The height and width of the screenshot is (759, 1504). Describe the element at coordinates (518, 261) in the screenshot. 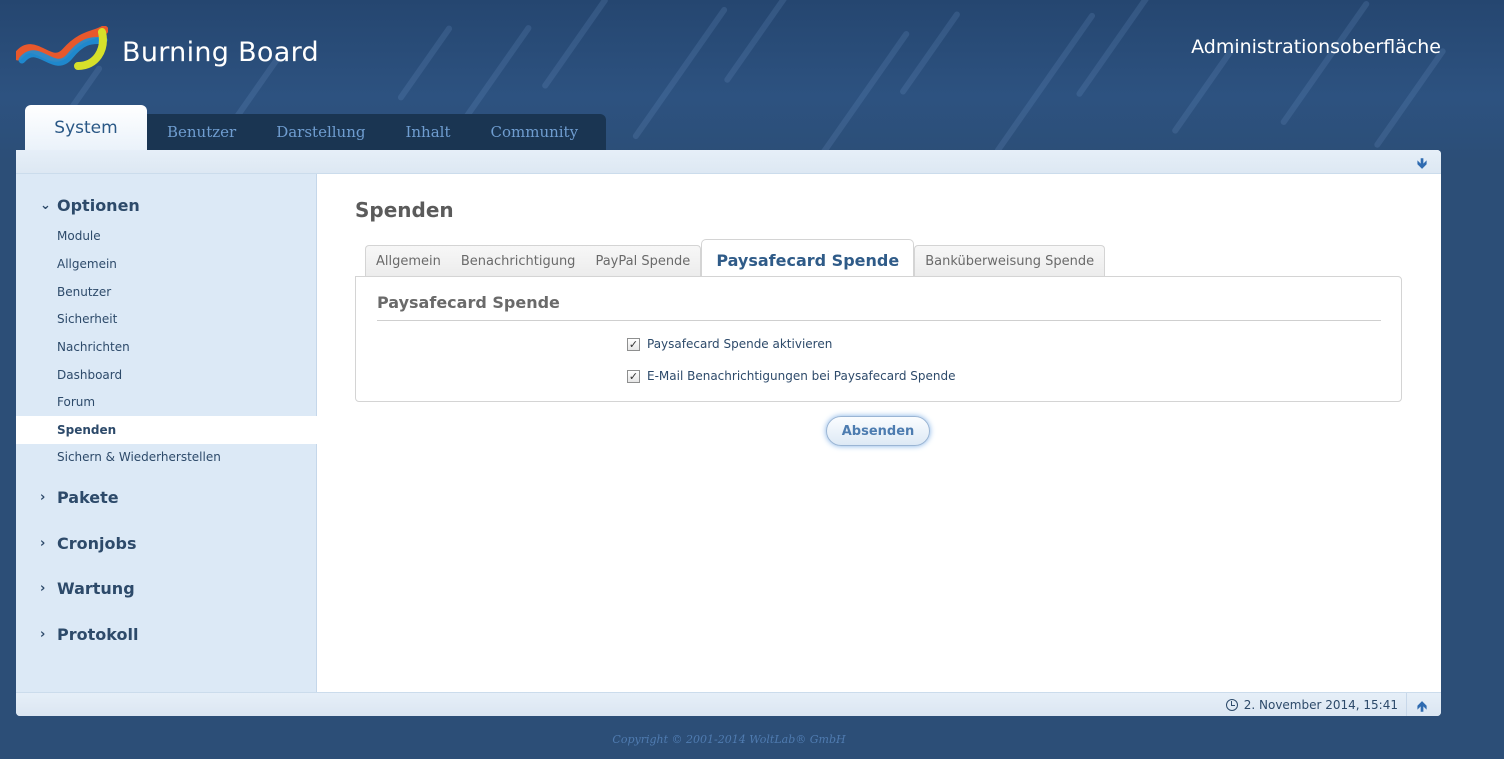

I see `tab-benachrichtigung: Benachrichtigung` at that location.